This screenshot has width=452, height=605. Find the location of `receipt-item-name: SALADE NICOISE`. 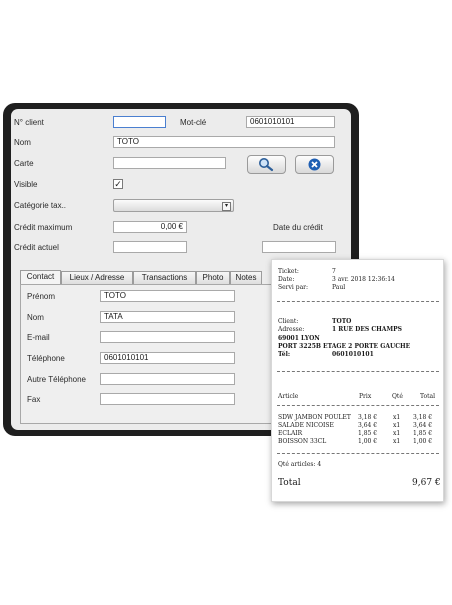

receipt-item-name: SALADE NICOISE is located at coordinates (306, 425).